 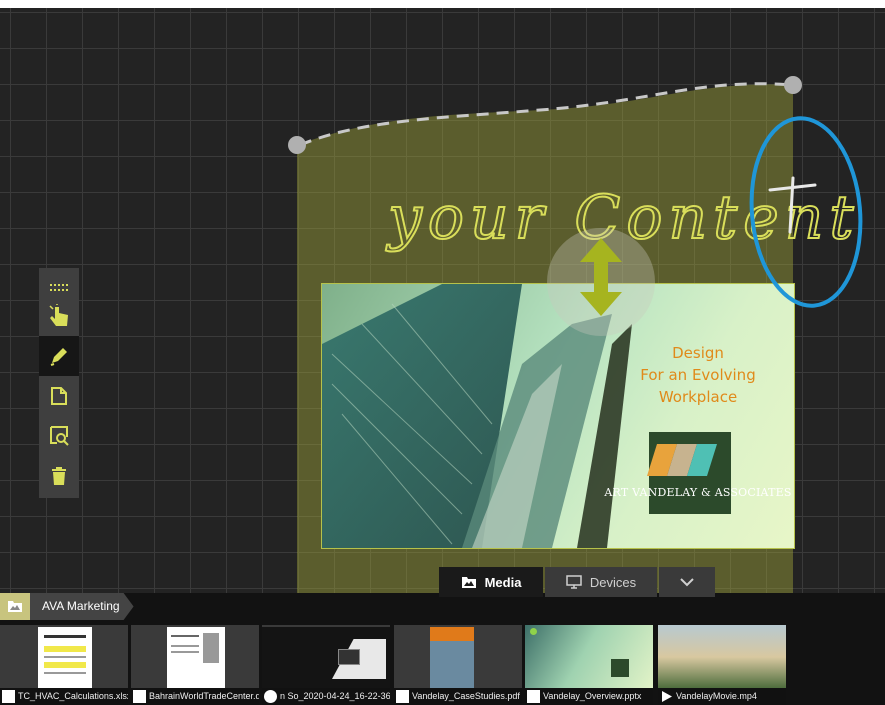 I want to click on file-name: TC_HVAC_Calculations.xlsx, so click(x=73, y=696).